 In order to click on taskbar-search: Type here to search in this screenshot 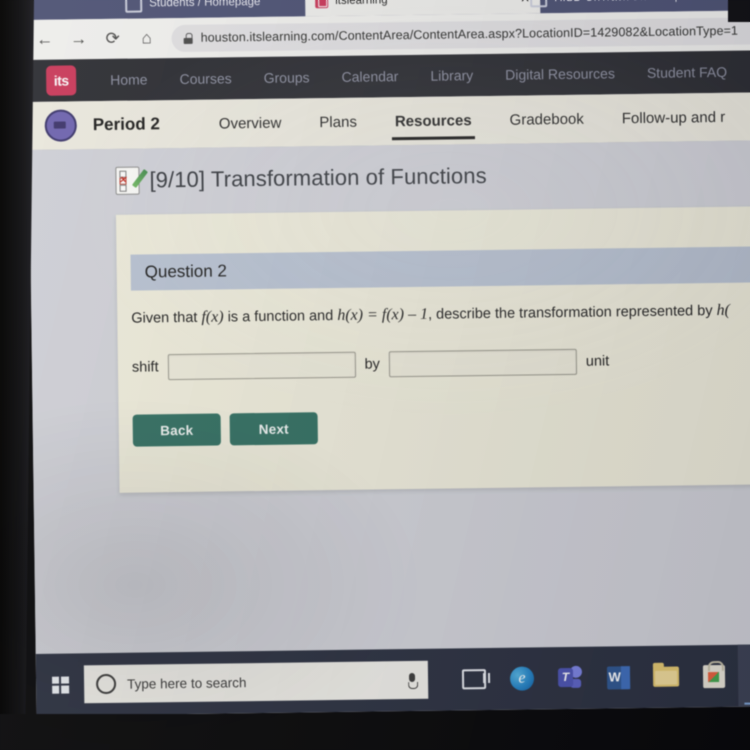, I will do `click(256, 682)`.